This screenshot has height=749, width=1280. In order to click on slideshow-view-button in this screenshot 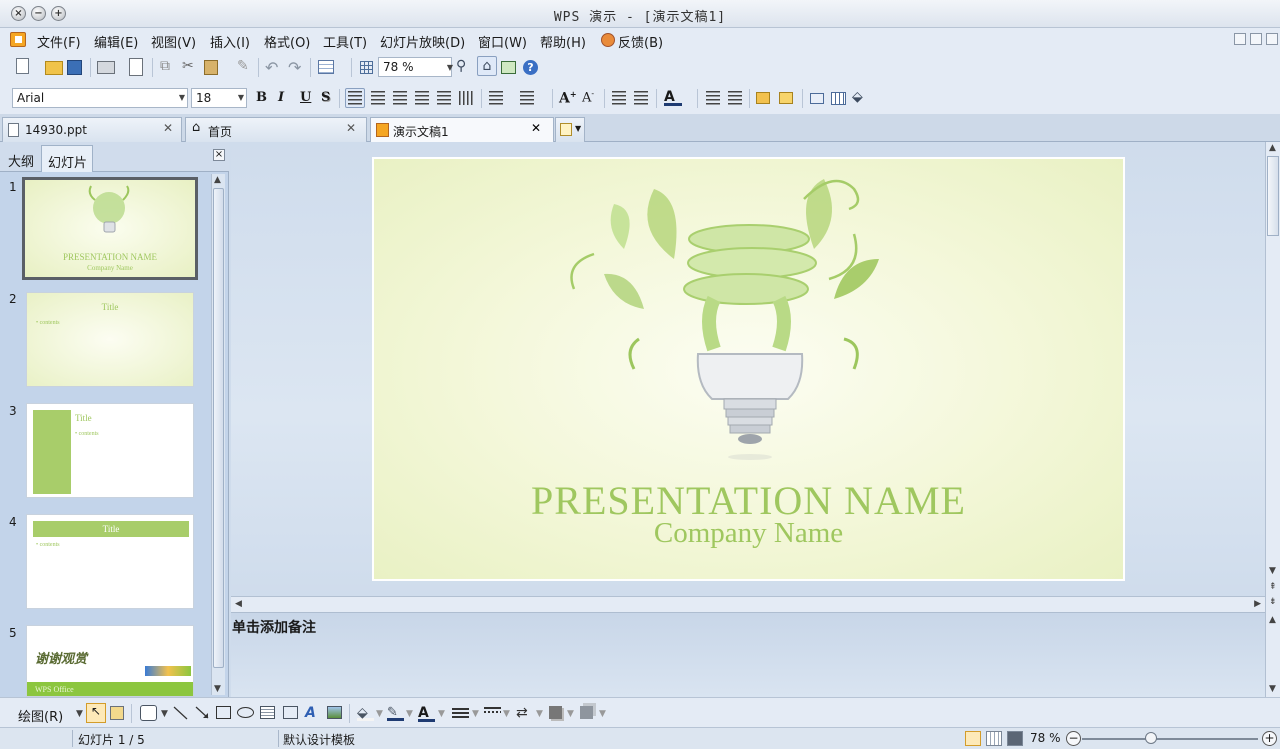, I will do `click(1015, 738)`.